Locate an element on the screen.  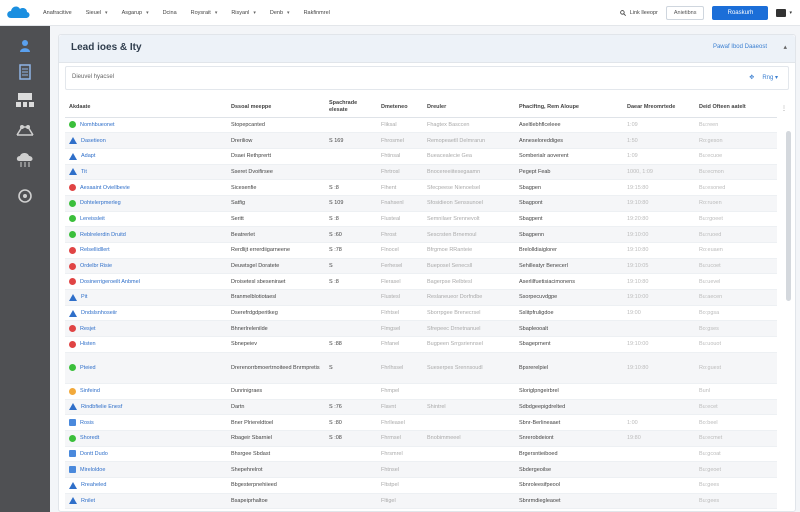
record-name-link: Relsellidllert is located at coordinates (95, 250).